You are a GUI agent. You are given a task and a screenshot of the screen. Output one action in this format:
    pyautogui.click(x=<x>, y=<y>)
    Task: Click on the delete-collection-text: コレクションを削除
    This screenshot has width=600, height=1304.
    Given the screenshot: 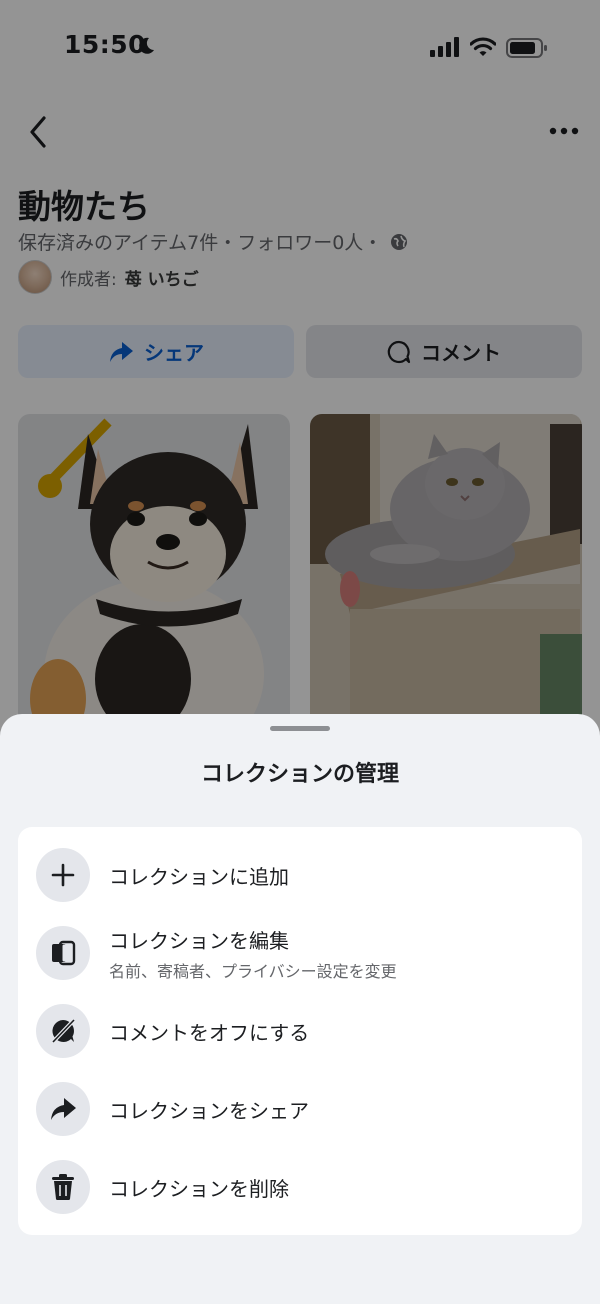 What is the action you would take?
    pyautogui.click(x=199, y=1187)
    